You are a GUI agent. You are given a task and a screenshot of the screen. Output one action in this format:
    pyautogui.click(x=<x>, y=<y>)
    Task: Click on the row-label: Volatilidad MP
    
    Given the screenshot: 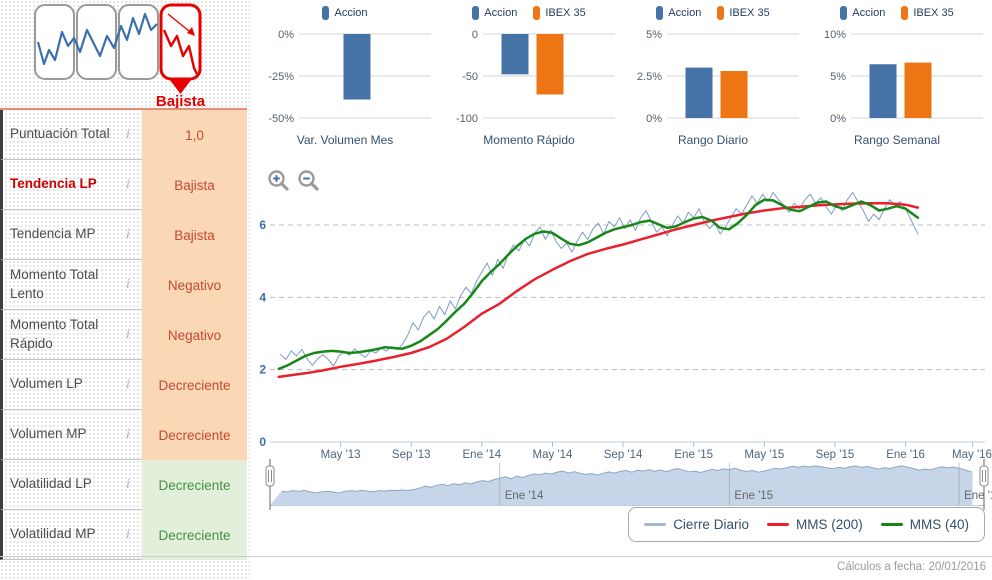 What is the action you would take?
    pyautogui.click(x=53, y=534)
    